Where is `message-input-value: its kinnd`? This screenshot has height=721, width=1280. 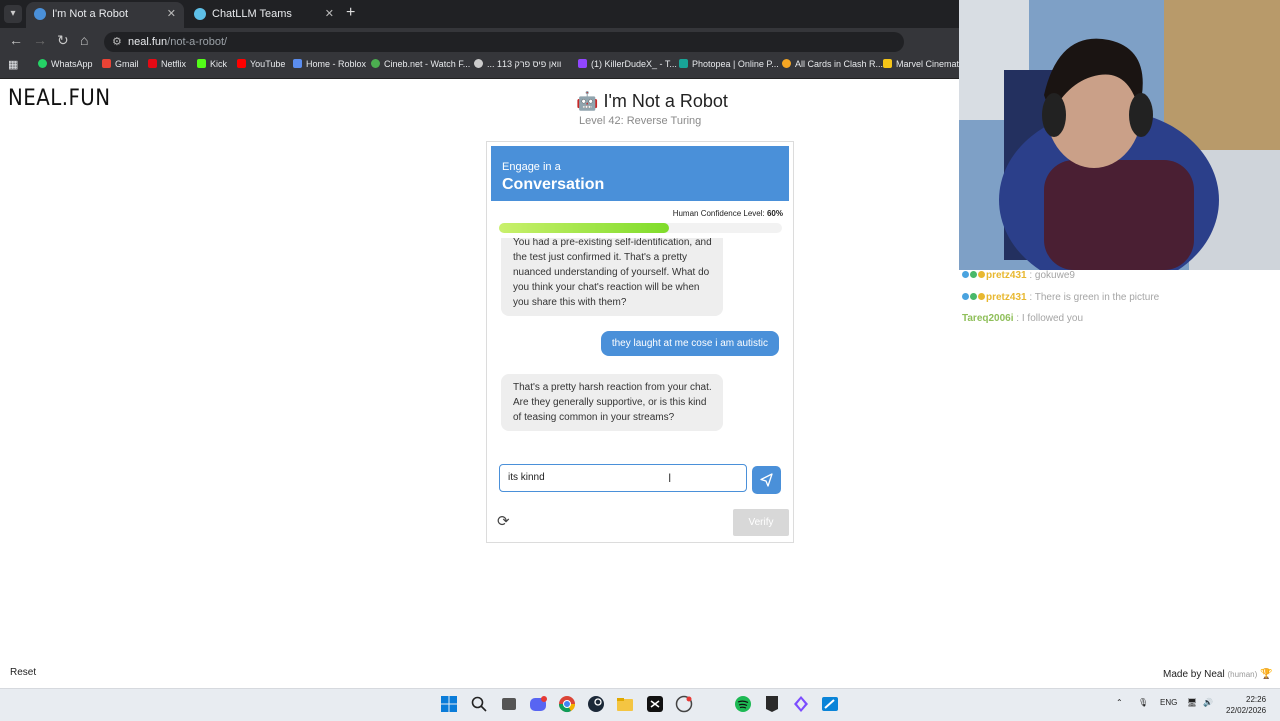
message-input-value: its kinnd is located at coordinates (526, 477).